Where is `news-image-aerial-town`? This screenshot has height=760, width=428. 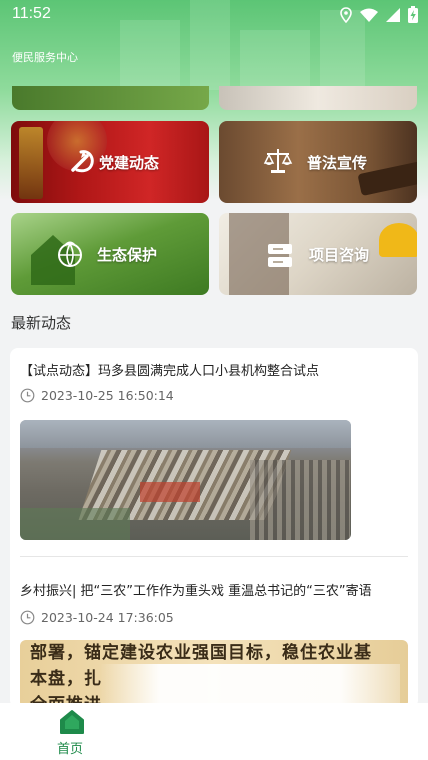
news-image-aerial-town is located at coordinates (185, 480).